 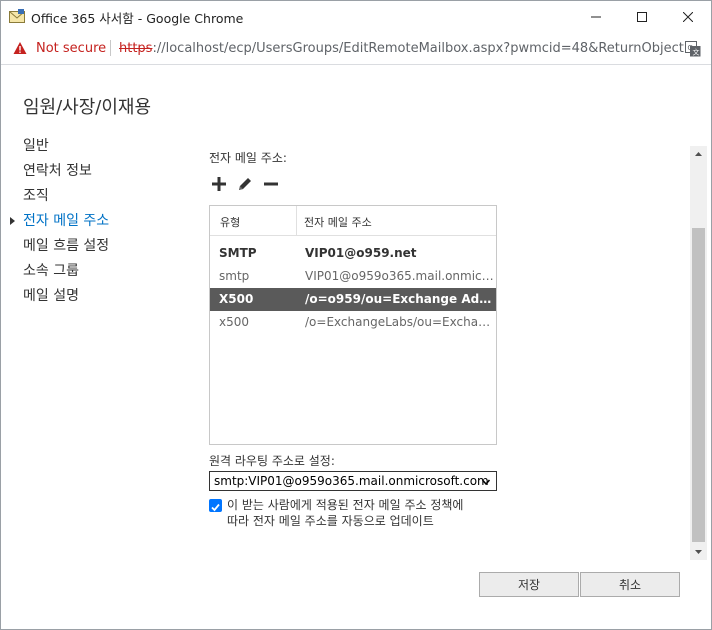 I want to click on policy-checkbox, so click(x=215, y=505).